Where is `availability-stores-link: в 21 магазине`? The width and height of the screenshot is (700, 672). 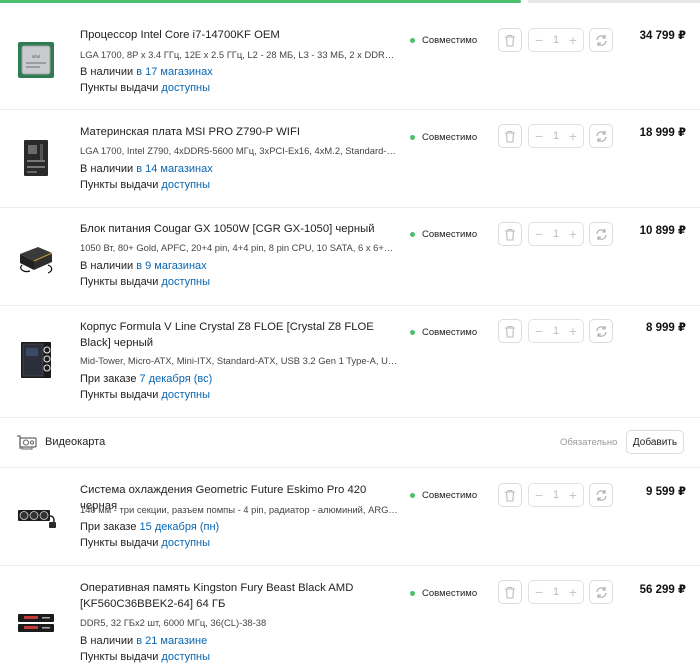
availability-stores-link: в 21 магазине is located at coordinates (171, 641).